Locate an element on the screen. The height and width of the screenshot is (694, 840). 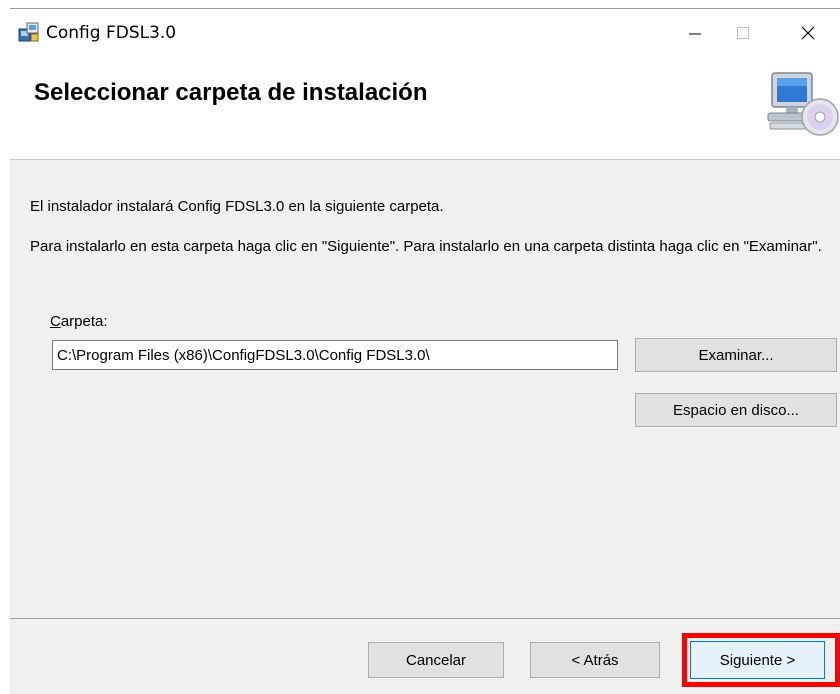
minimize-button is located at coordinates (695, 33).